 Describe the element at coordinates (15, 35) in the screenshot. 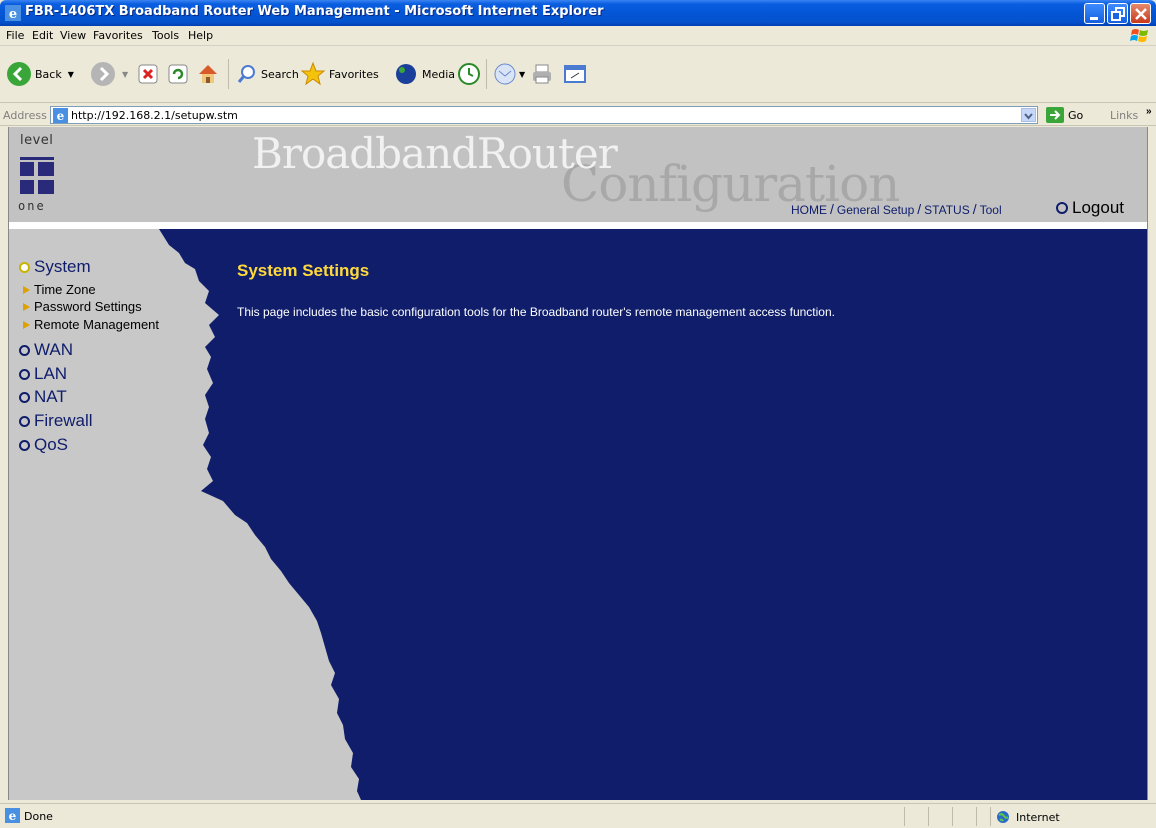

I see `menu-file: File` at that location.